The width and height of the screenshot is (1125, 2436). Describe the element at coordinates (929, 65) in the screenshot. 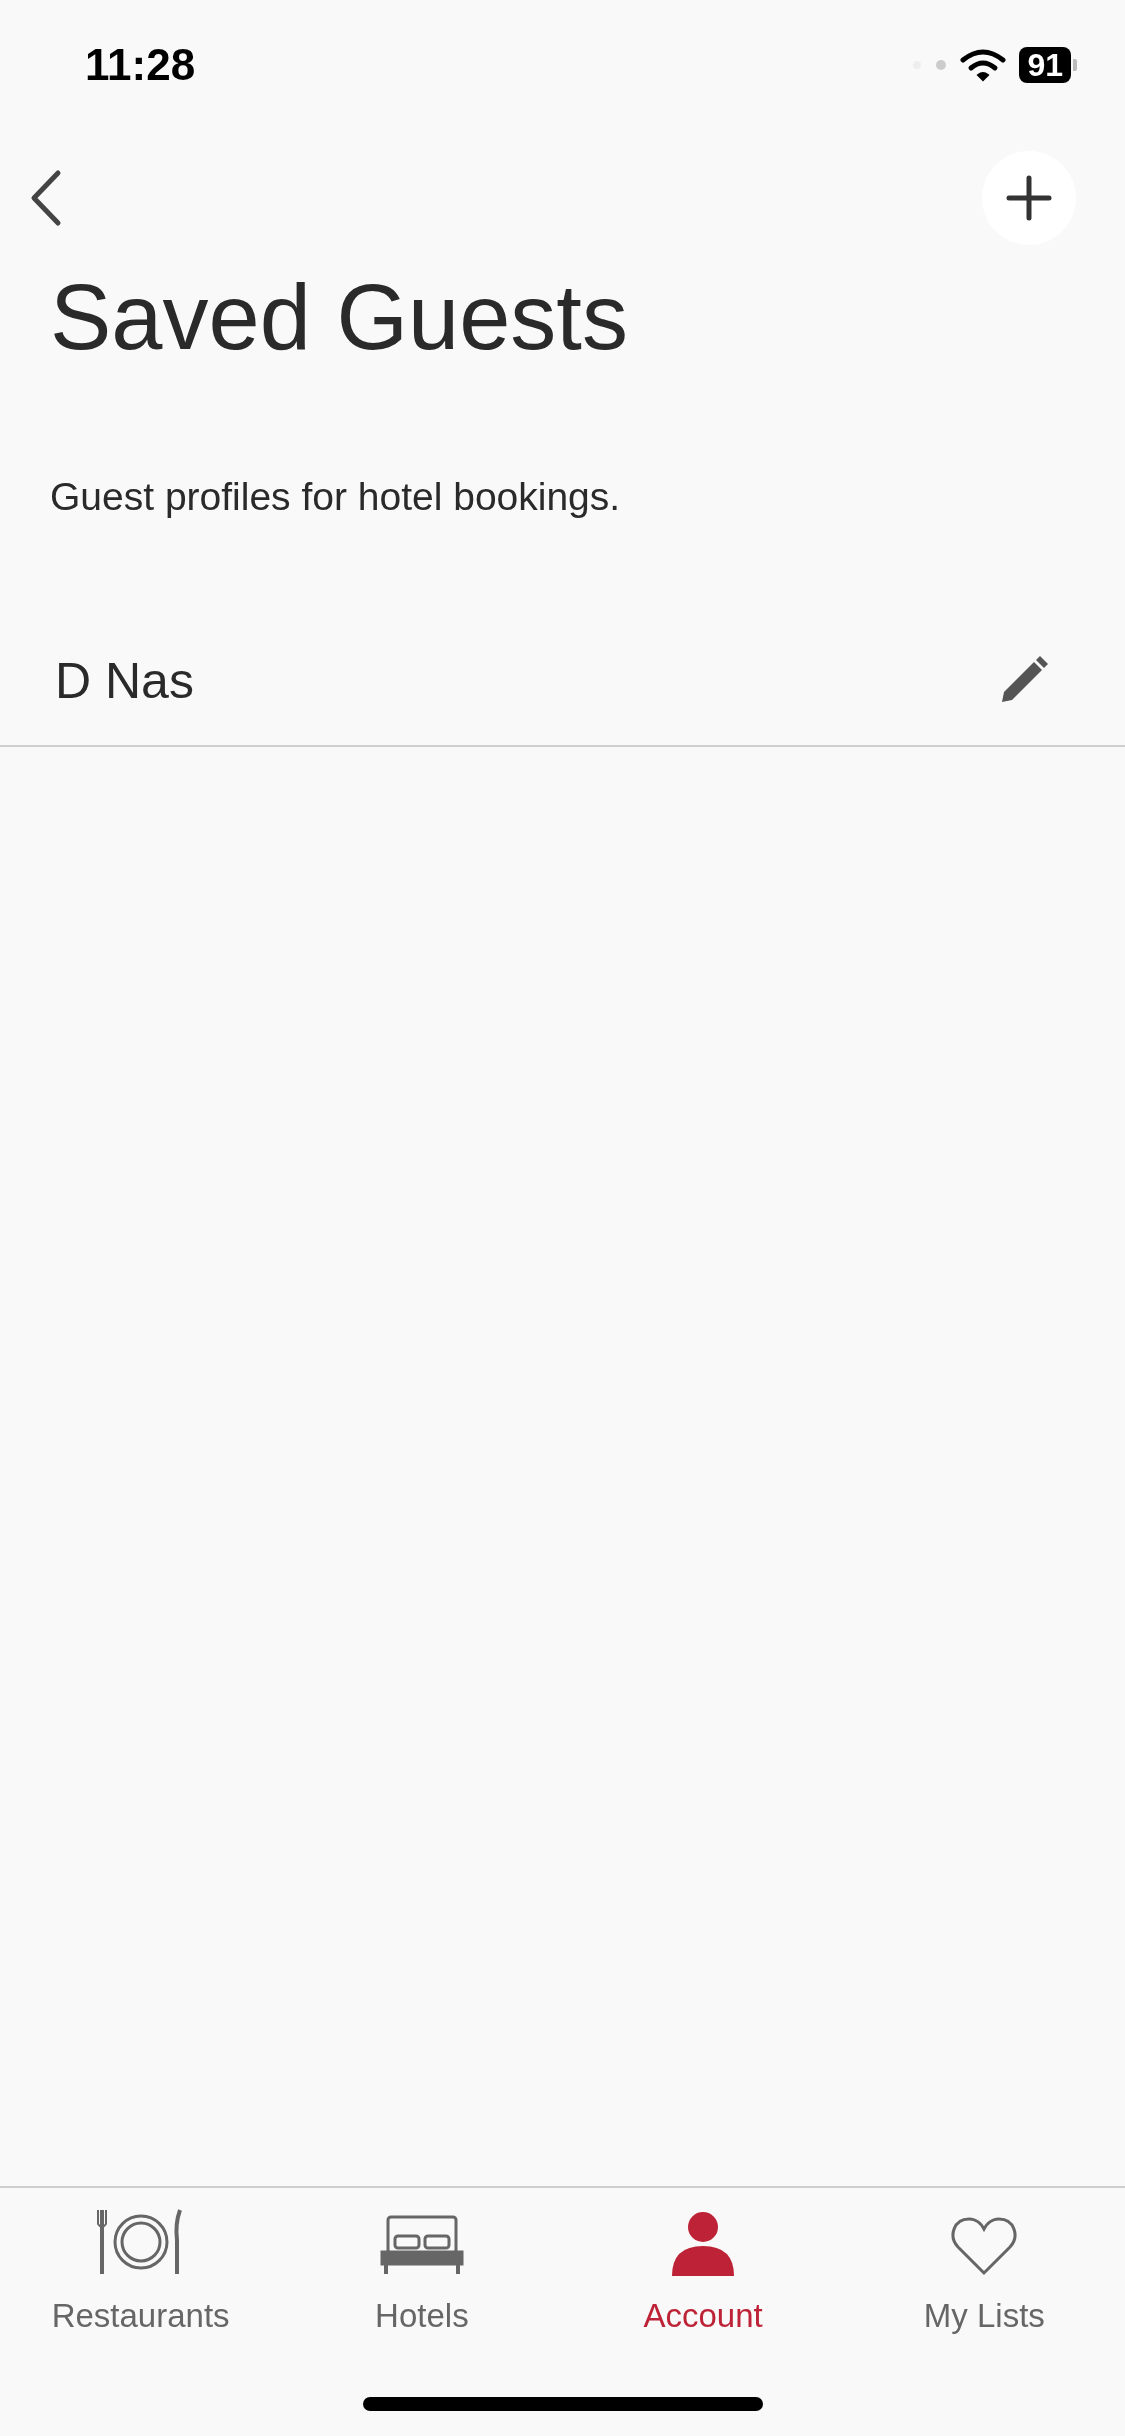

I see `signal-icon` at that location.